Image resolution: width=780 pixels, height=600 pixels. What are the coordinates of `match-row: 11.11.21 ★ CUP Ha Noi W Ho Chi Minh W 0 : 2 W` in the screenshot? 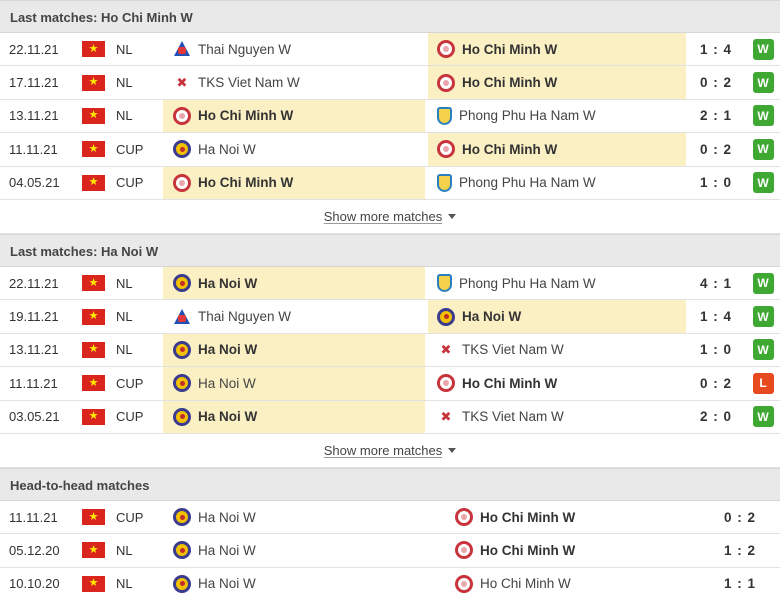 It's located at (390, 150).